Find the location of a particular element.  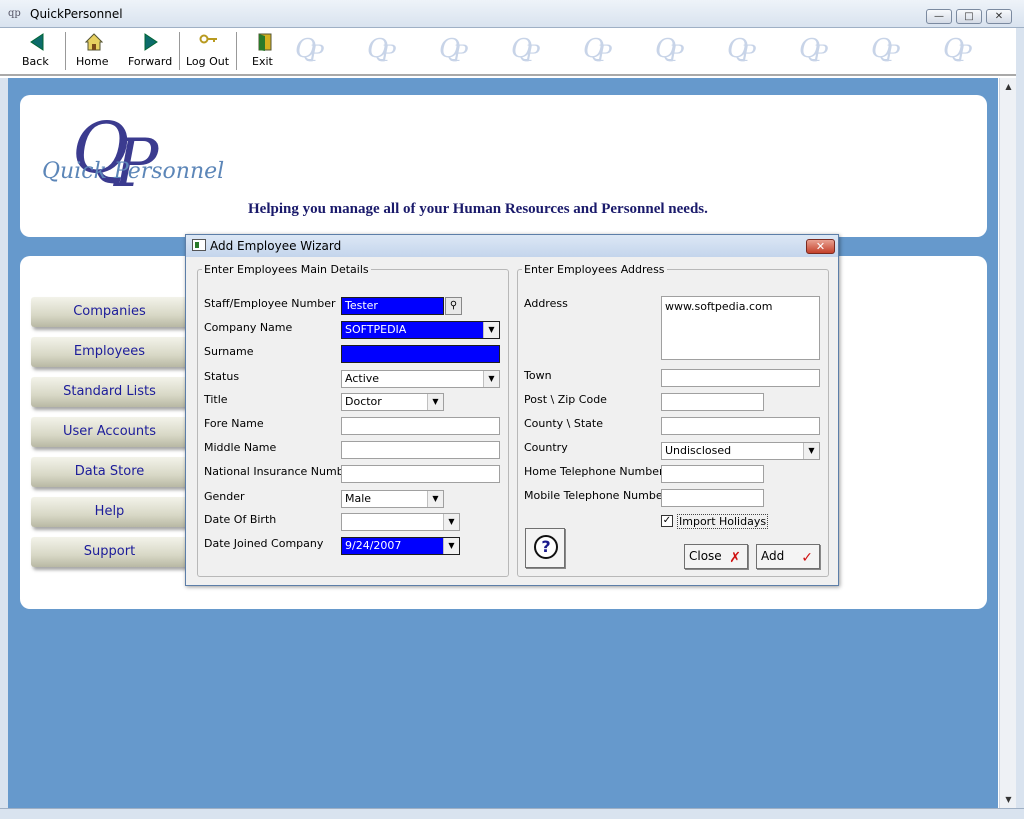

minimize-icon: — is located at coordinates (939, 16).